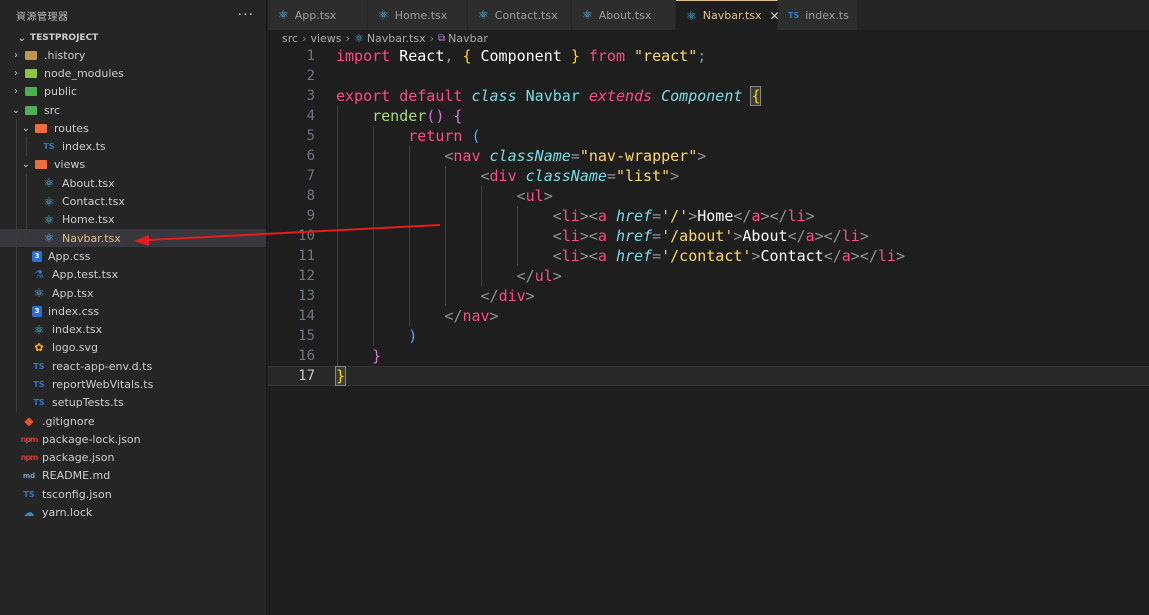 The height and width of the screenshot is (615, 1149). I want to click on folder-item: ⌄ src, so click(133, 110).